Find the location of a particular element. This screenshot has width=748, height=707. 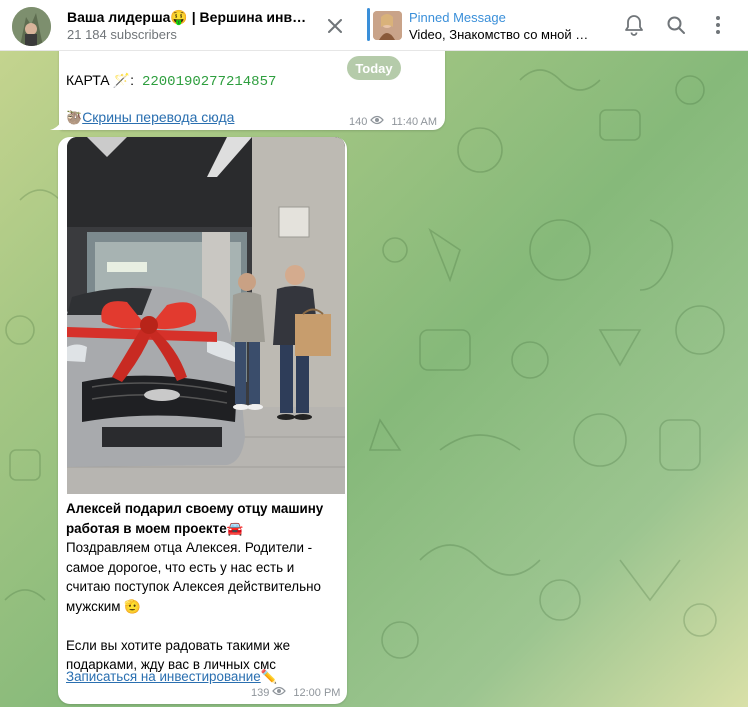

message-2-meta: 139 12:00 PM is located at coordinates (295, 692).